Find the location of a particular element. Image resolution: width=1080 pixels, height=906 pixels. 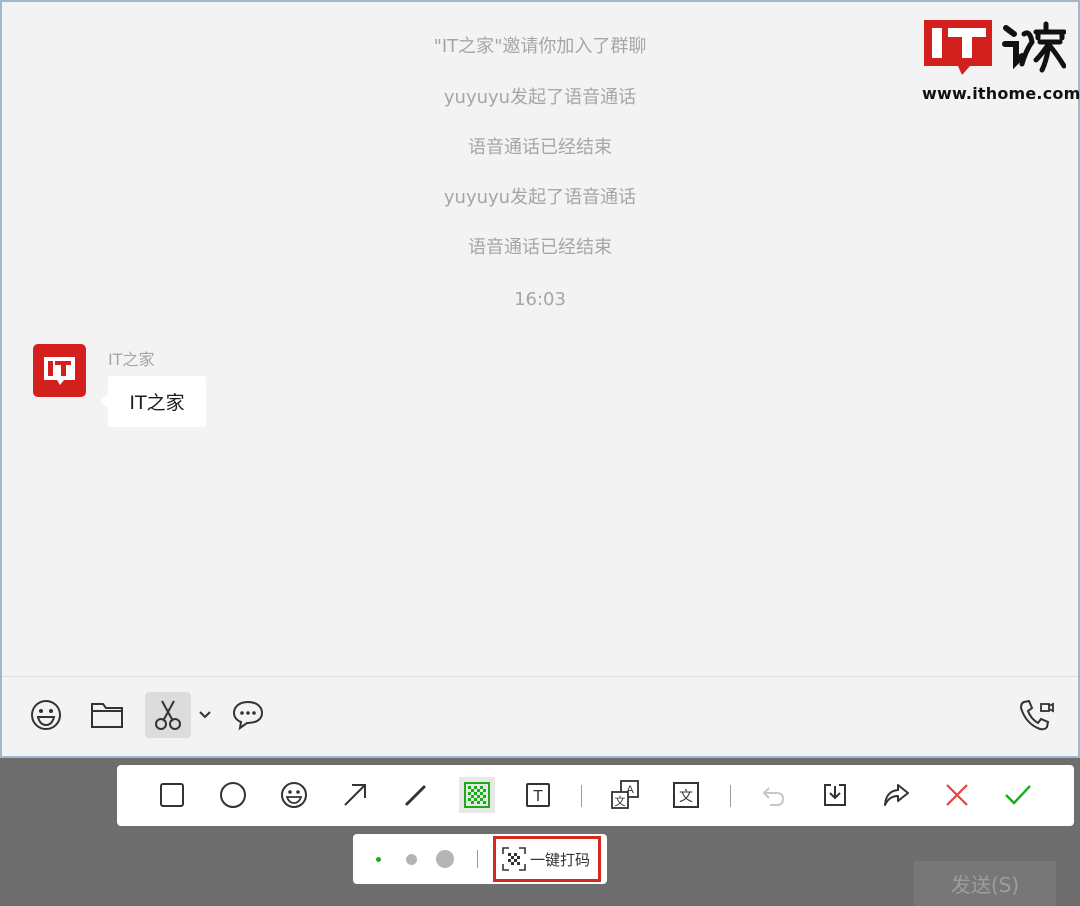

rectangle-tool-button is located at coordinates (172, 795).